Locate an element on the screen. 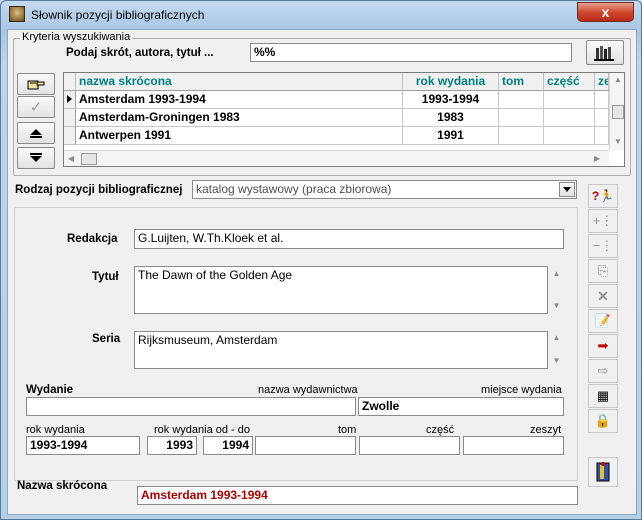  vertical-scroll-thumb is located at coordinates (618, 112).